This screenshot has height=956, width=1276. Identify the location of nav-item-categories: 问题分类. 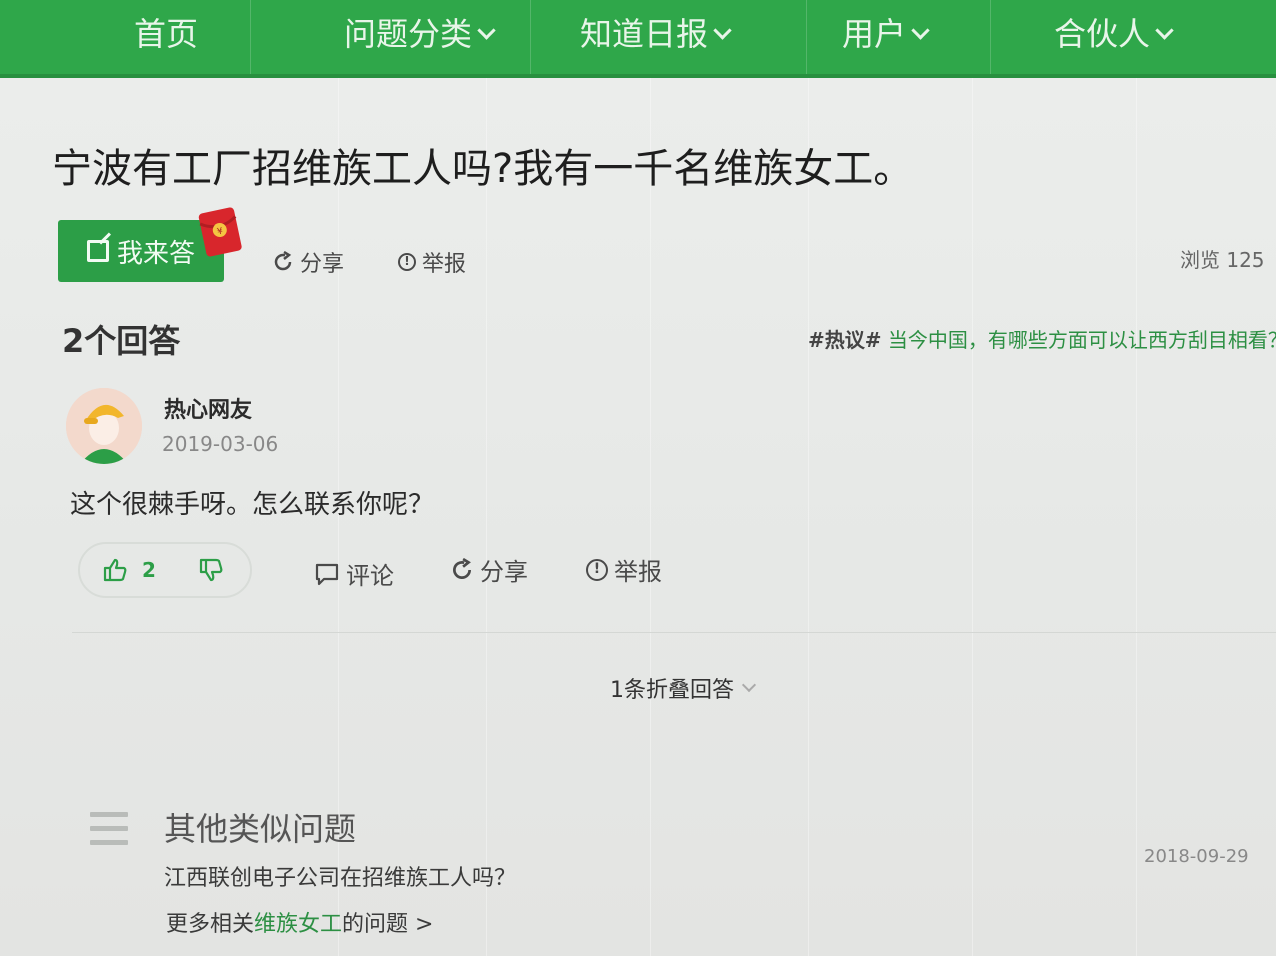
(420, 34).